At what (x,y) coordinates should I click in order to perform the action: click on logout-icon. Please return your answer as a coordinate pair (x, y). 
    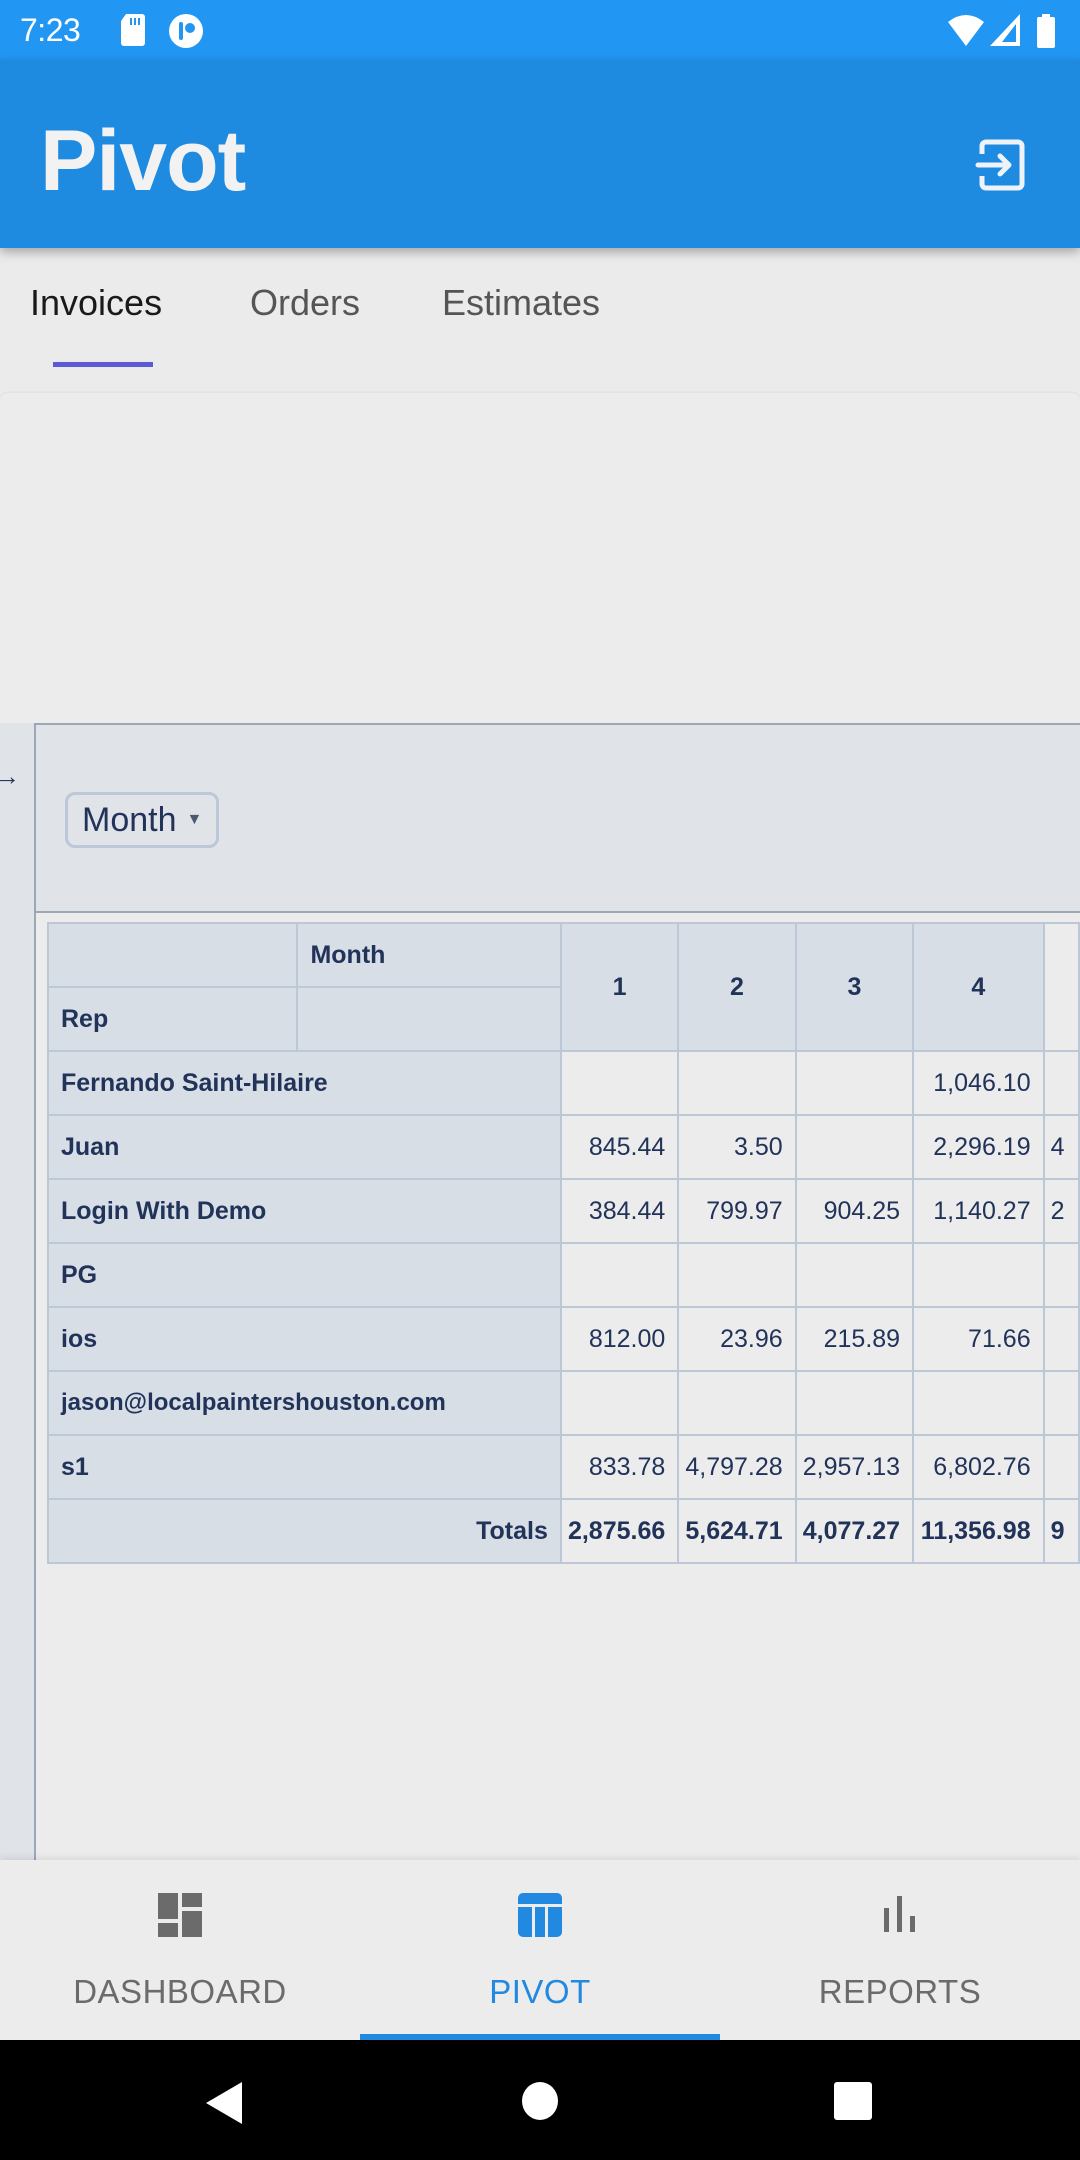
    Looking at the image, I should click on (1000, 165).